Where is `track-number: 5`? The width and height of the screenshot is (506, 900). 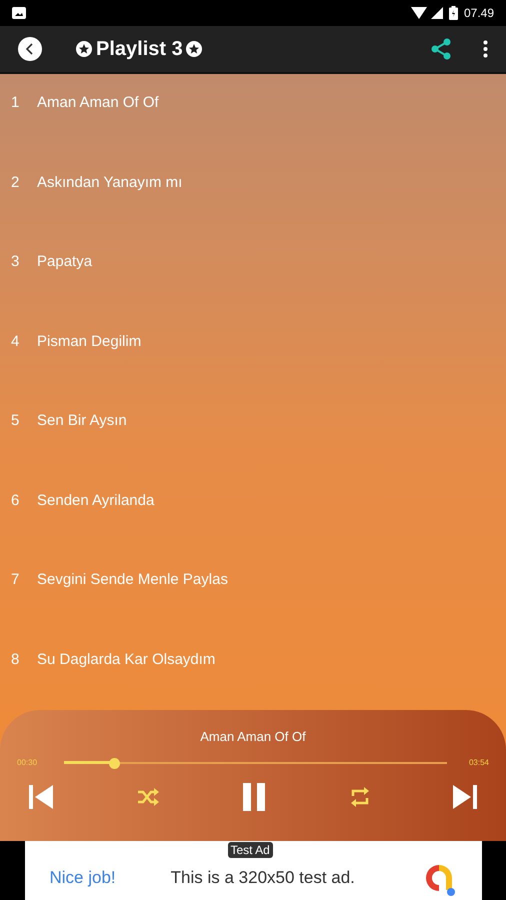
track-number: 5 is located at coordinates (15, 421).